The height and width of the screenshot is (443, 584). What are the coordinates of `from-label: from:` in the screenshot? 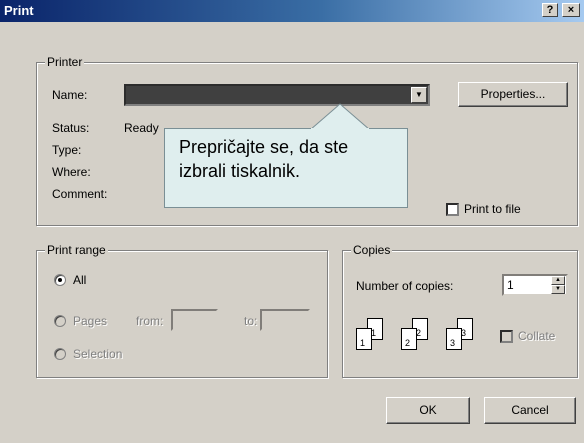 It's located at (150, 321).